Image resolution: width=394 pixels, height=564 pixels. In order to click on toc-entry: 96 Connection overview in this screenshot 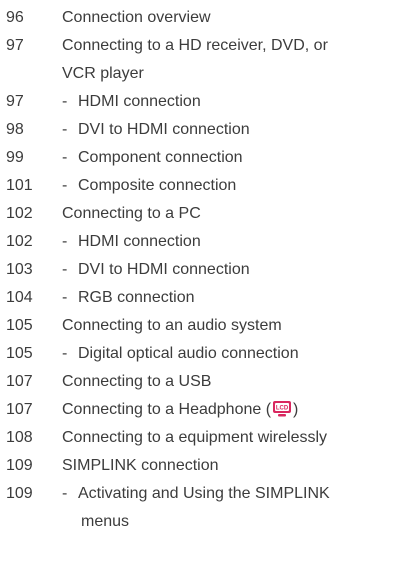, I will do `click(198, 18)`.